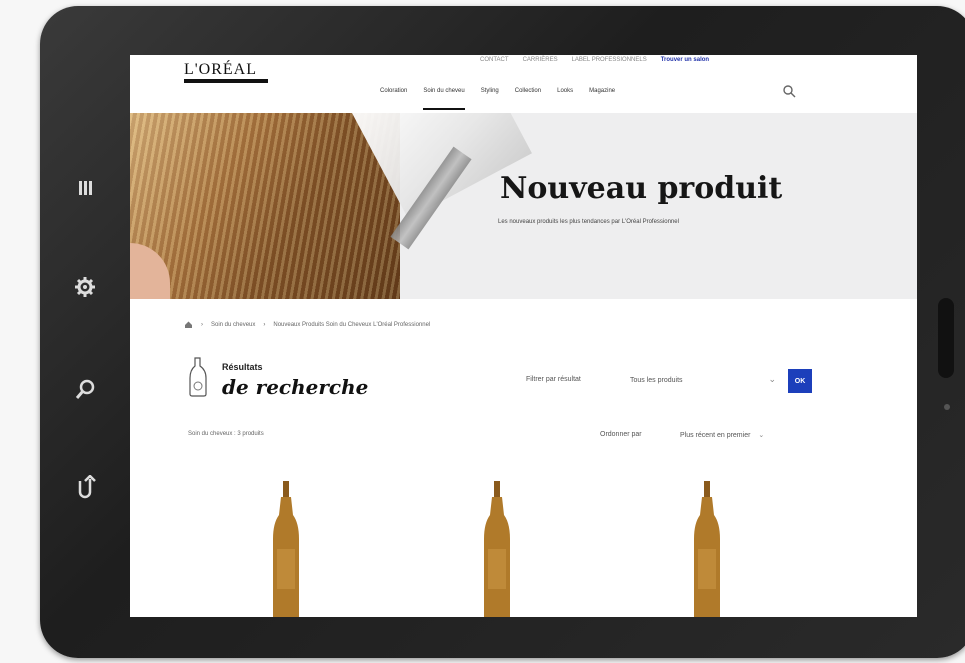 This screenshot has height=663, width=965. I want to click on home-icon, so click(188, 324).